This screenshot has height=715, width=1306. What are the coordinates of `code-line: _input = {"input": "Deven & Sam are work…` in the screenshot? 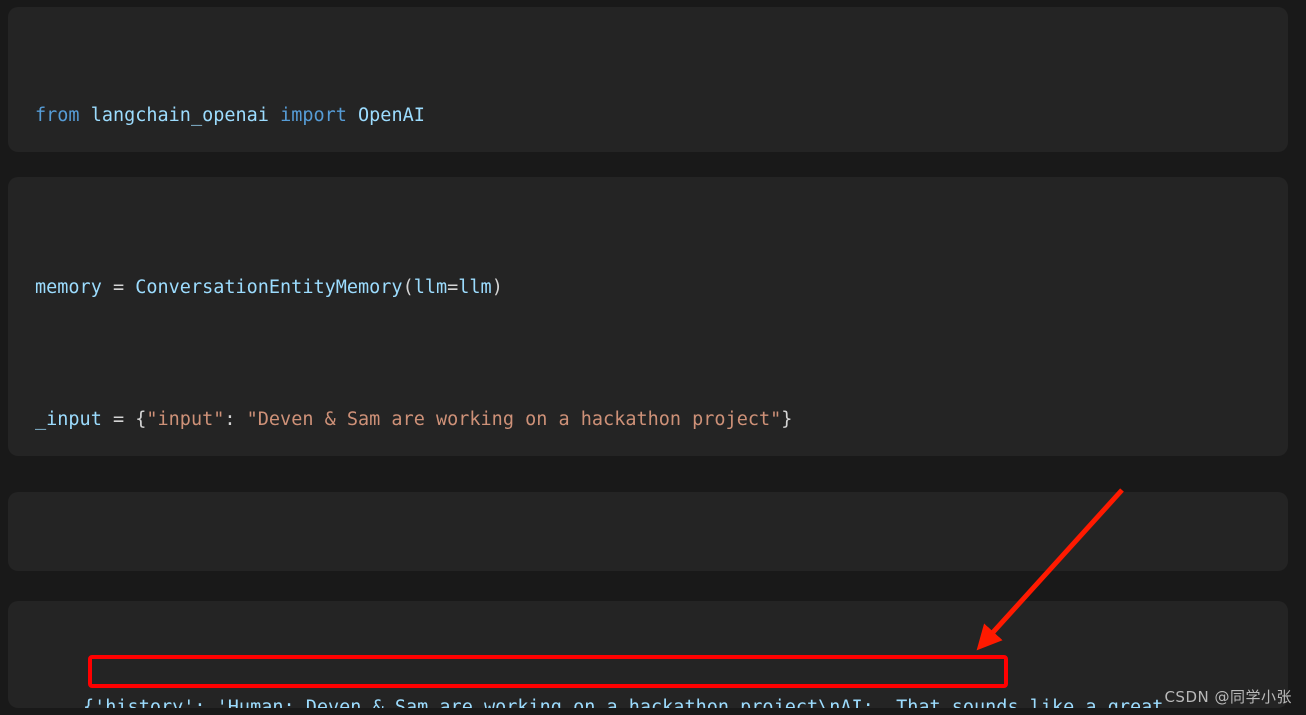 It's located at (558, 419).